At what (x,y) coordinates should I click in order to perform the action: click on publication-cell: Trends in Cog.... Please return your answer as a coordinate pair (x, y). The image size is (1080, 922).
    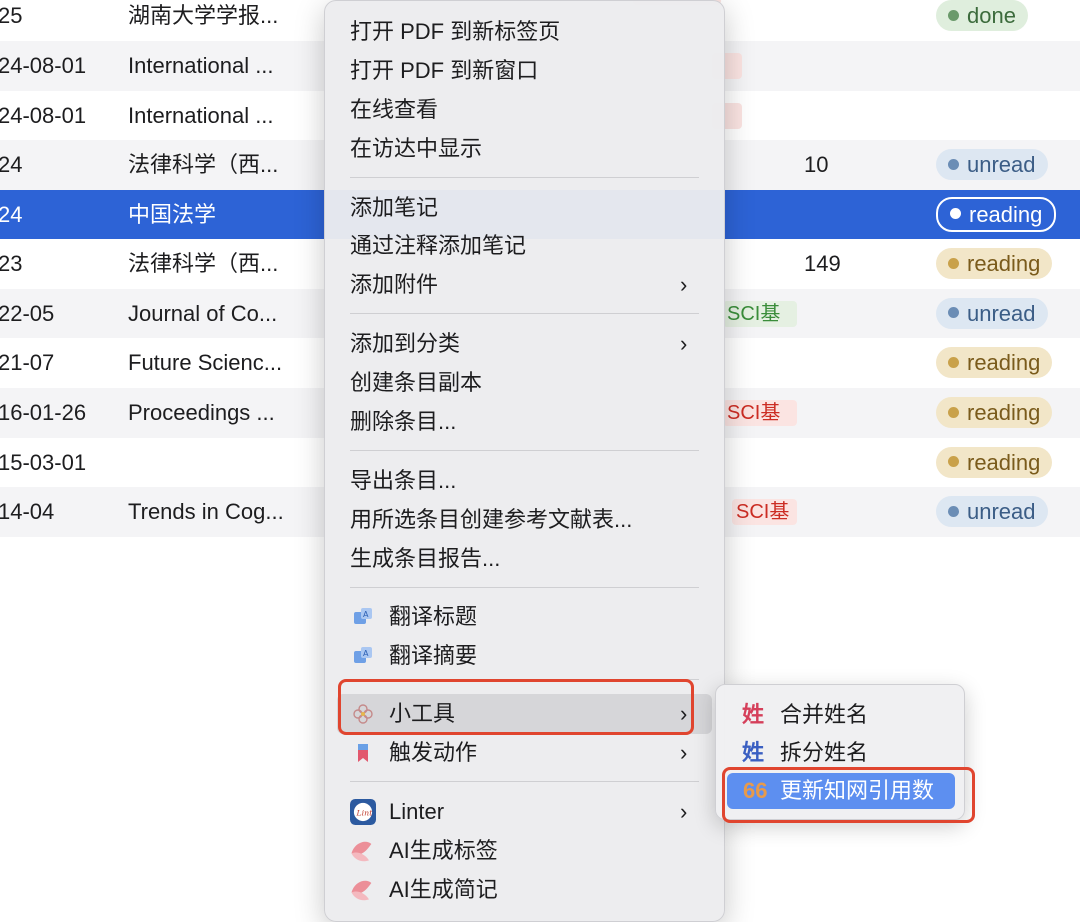
    Looking at the image, I should click on (206, 511).